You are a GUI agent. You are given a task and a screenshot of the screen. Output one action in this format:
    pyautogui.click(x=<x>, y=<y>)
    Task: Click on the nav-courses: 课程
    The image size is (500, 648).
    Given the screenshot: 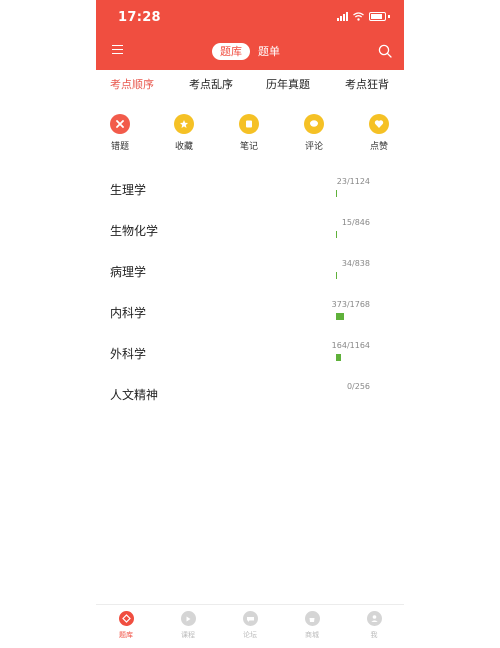 What is the action you would take?
    pyautogui.click(x=188, y=625)
    